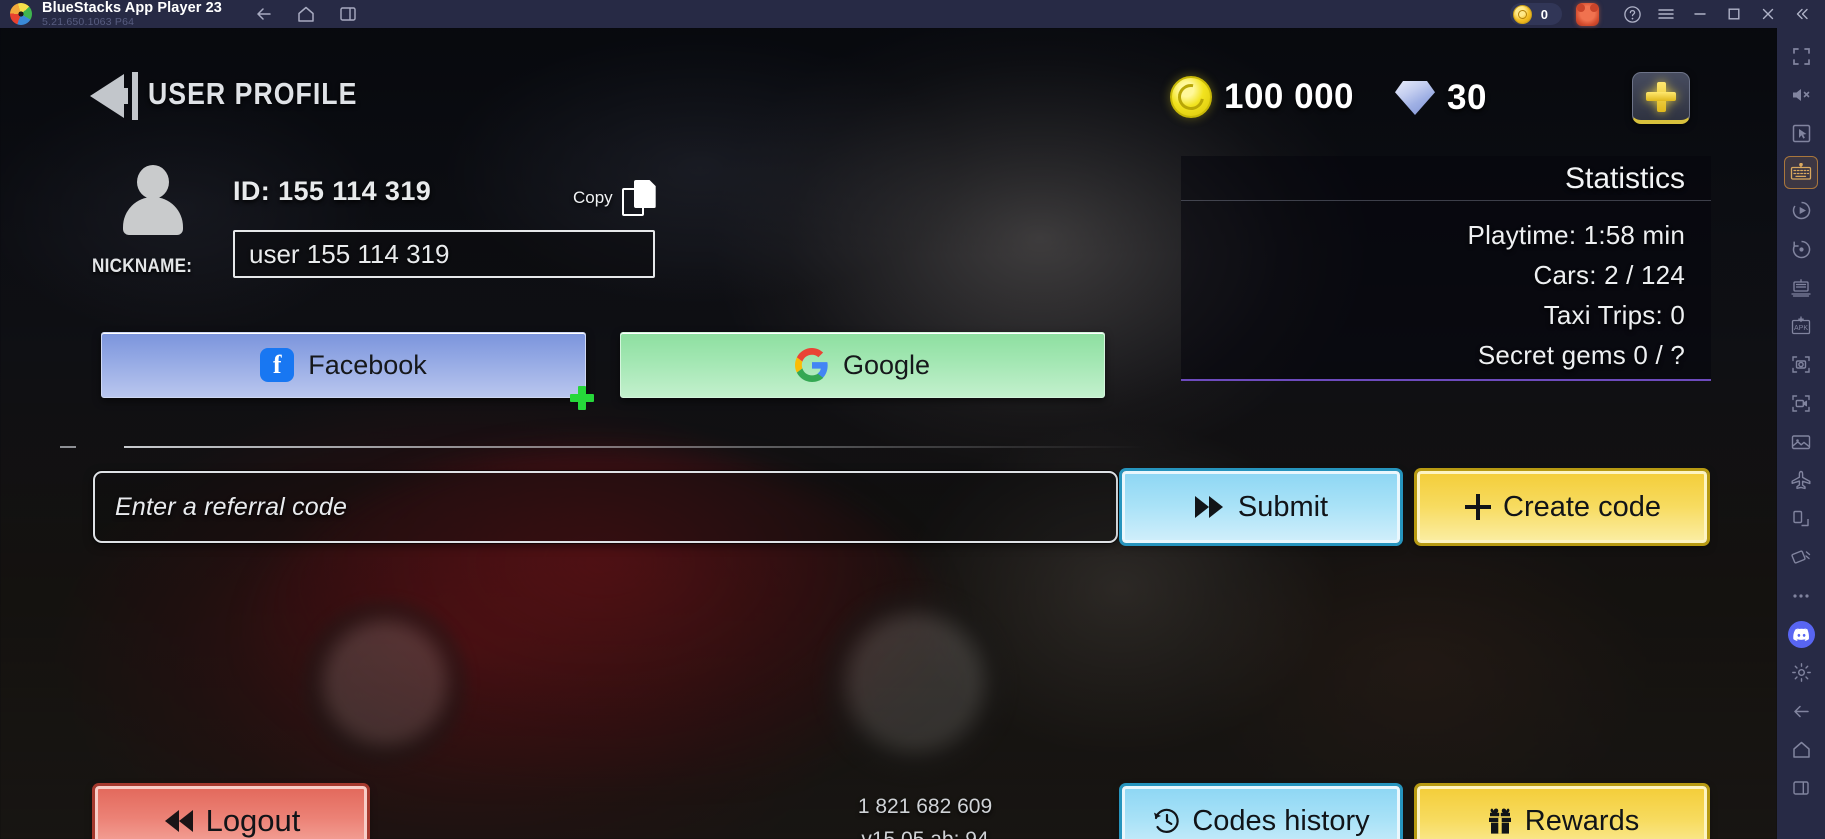  What do you see at coordinates (153, 182) in the screenshot?
I see `avatar-head` at bounding box center [153, 182].